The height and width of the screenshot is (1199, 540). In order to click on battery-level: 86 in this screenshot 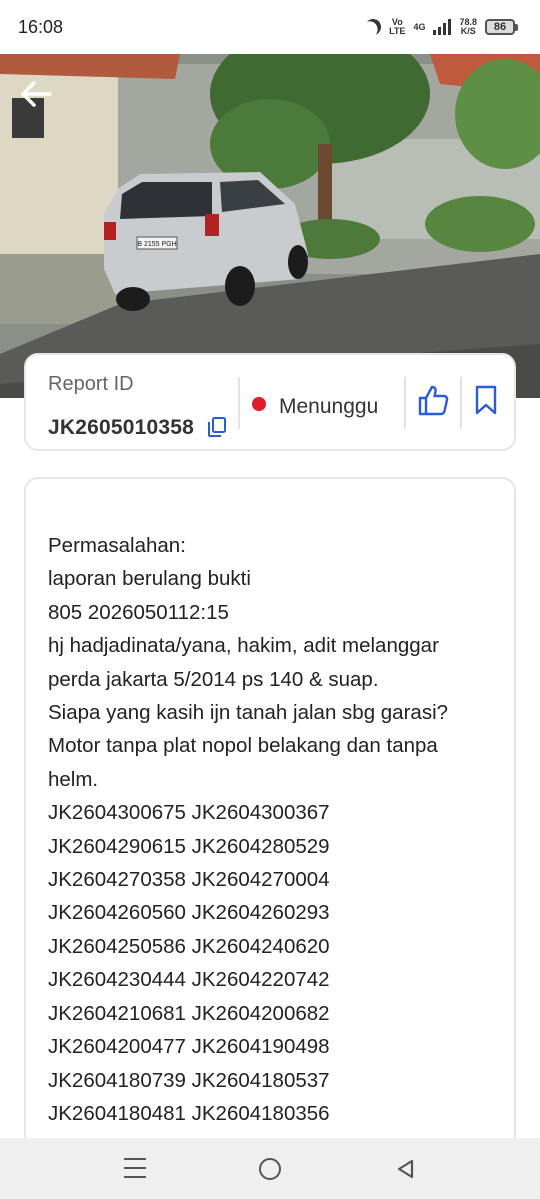, I will do `click(500, 27)`.